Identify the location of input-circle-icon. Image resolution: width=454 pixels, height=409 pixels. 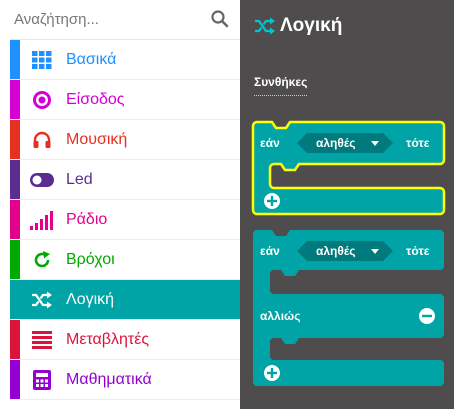
(42, 100).